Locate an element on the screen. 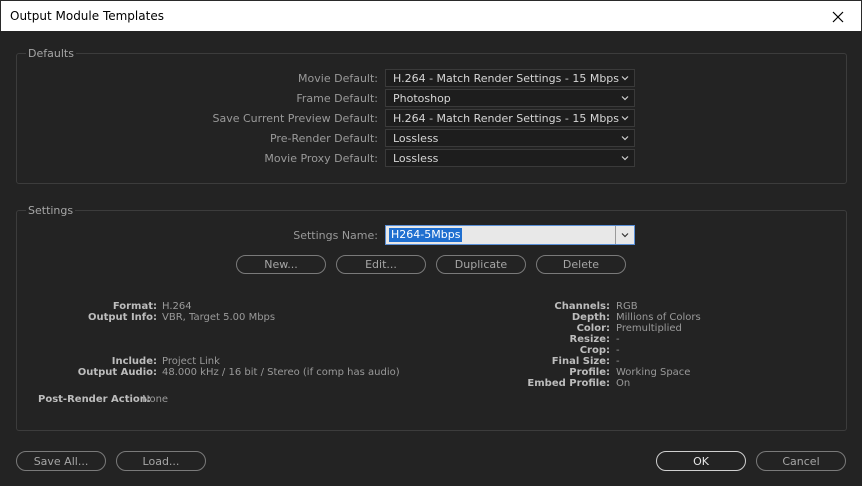 Image resolution: width=862 pixels, height=486 pixels. settings-name-combobox: H264-5Mbps is located at coordinates (510, 235).